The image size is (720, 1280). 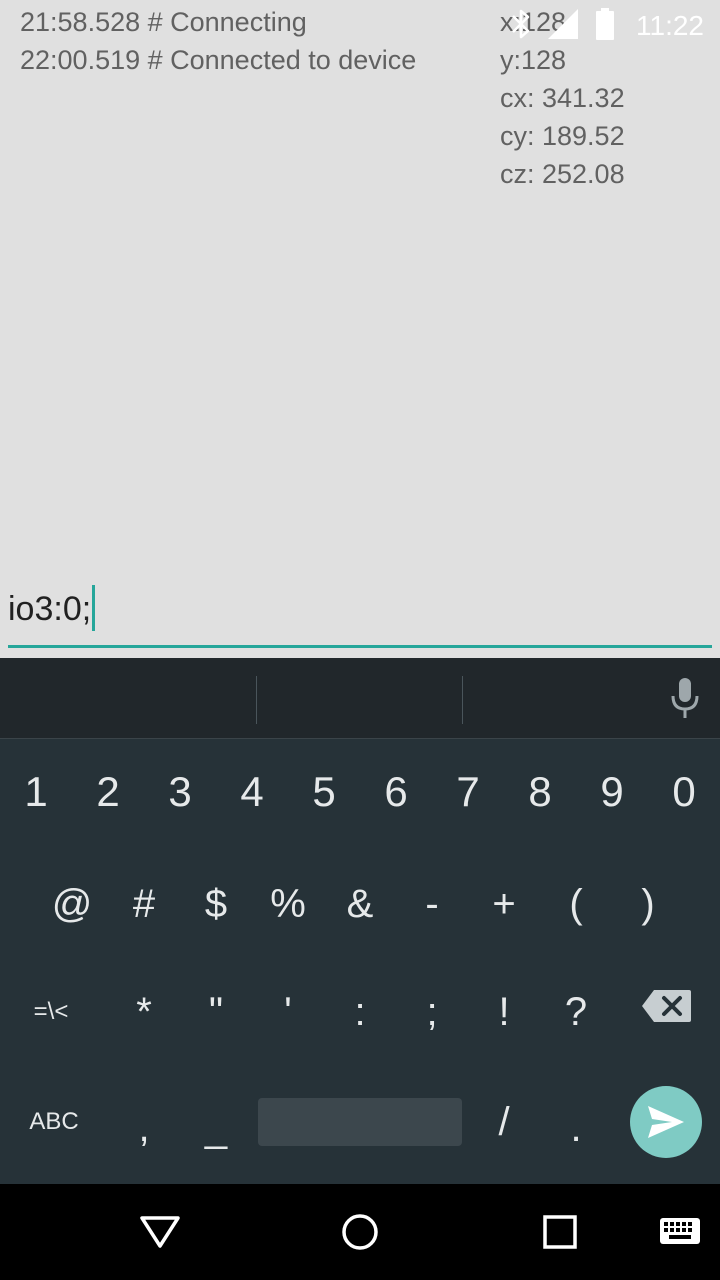 What do you see at coordinates (432, 904) in the screenshot?
I see `key-minus: -` at bounding box center [432, 904].